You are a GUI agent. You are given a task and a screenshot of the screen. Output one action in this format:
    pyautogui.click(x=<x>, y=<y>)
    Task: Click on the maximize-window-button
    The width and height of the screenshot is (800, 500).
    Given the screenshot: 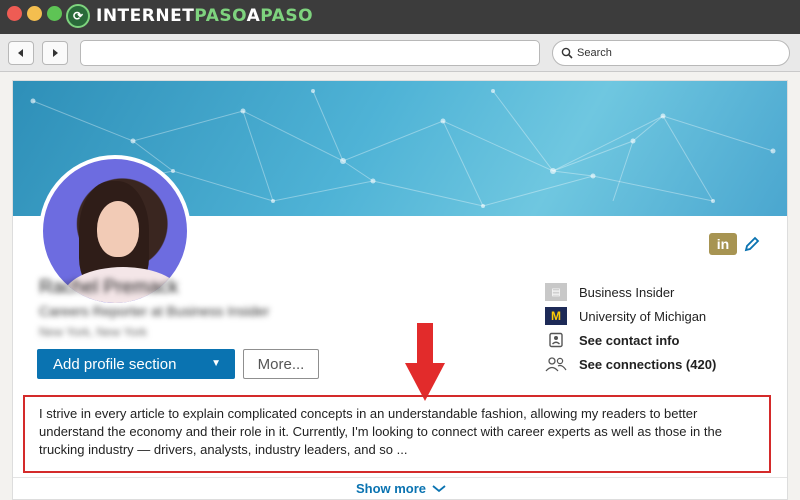 What is the action you would take?
    pyautogui.click(x=54, y=13)
    